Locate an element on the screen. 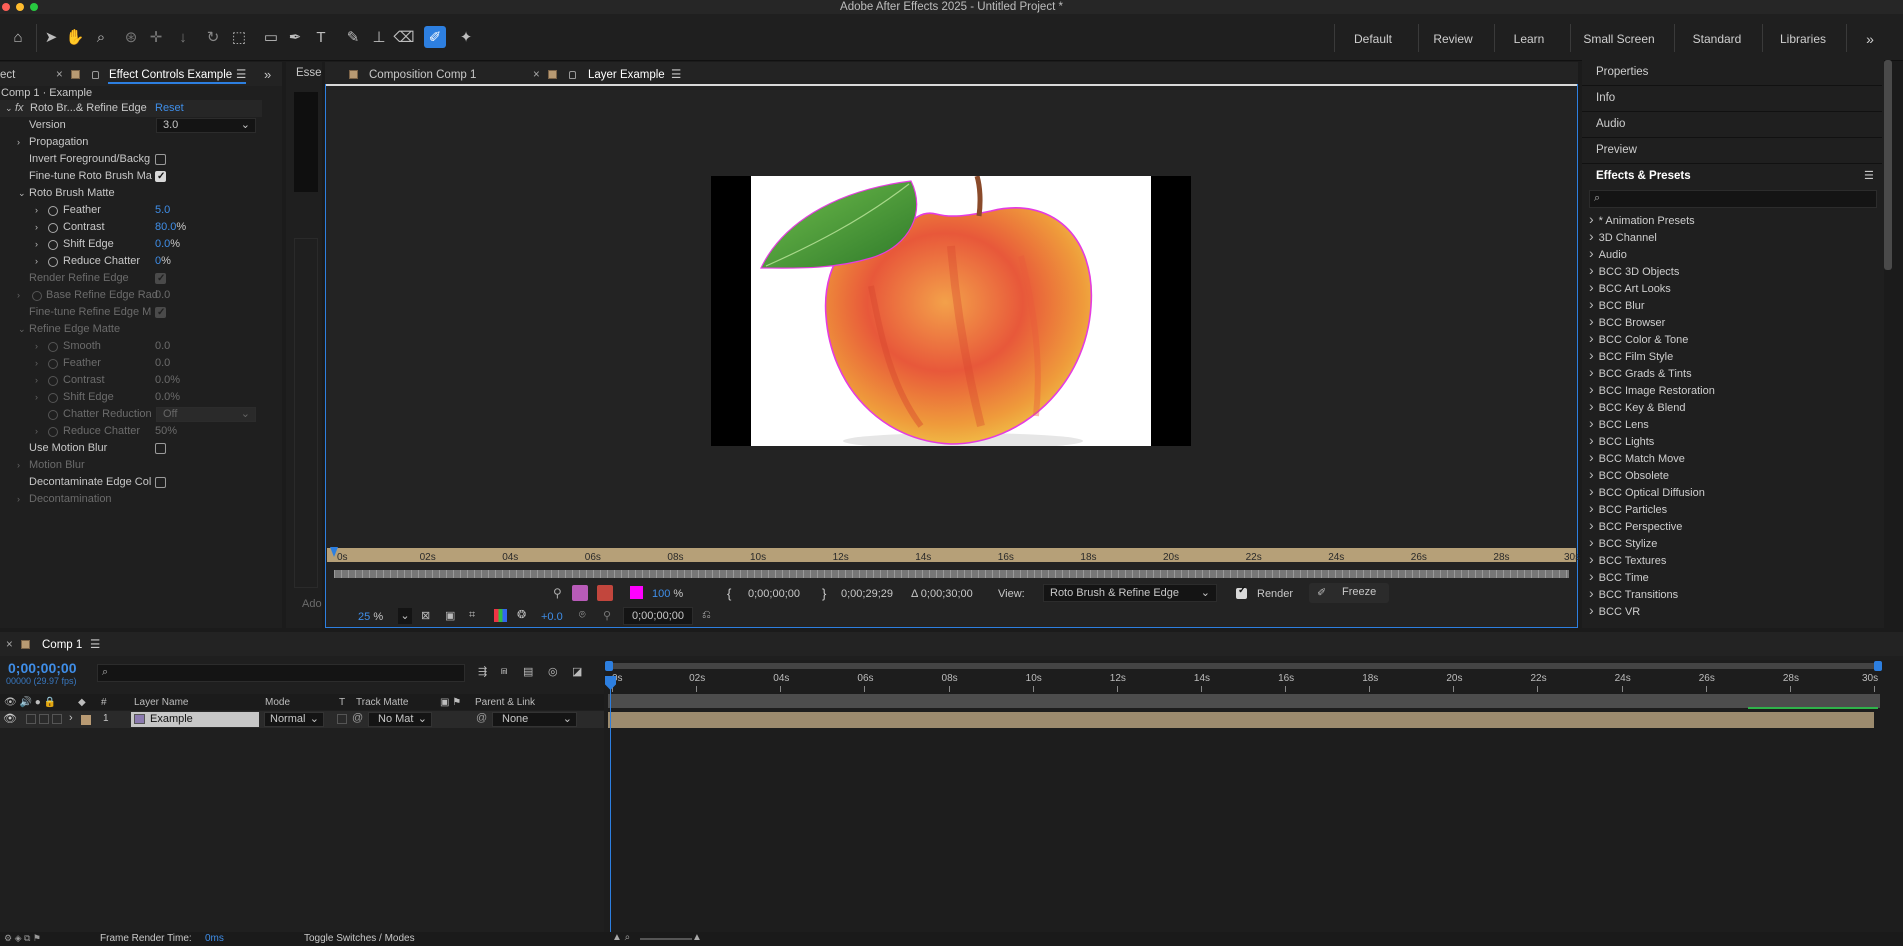  effects-category-item: BCC Lens is located at coordinates (1619, 423).